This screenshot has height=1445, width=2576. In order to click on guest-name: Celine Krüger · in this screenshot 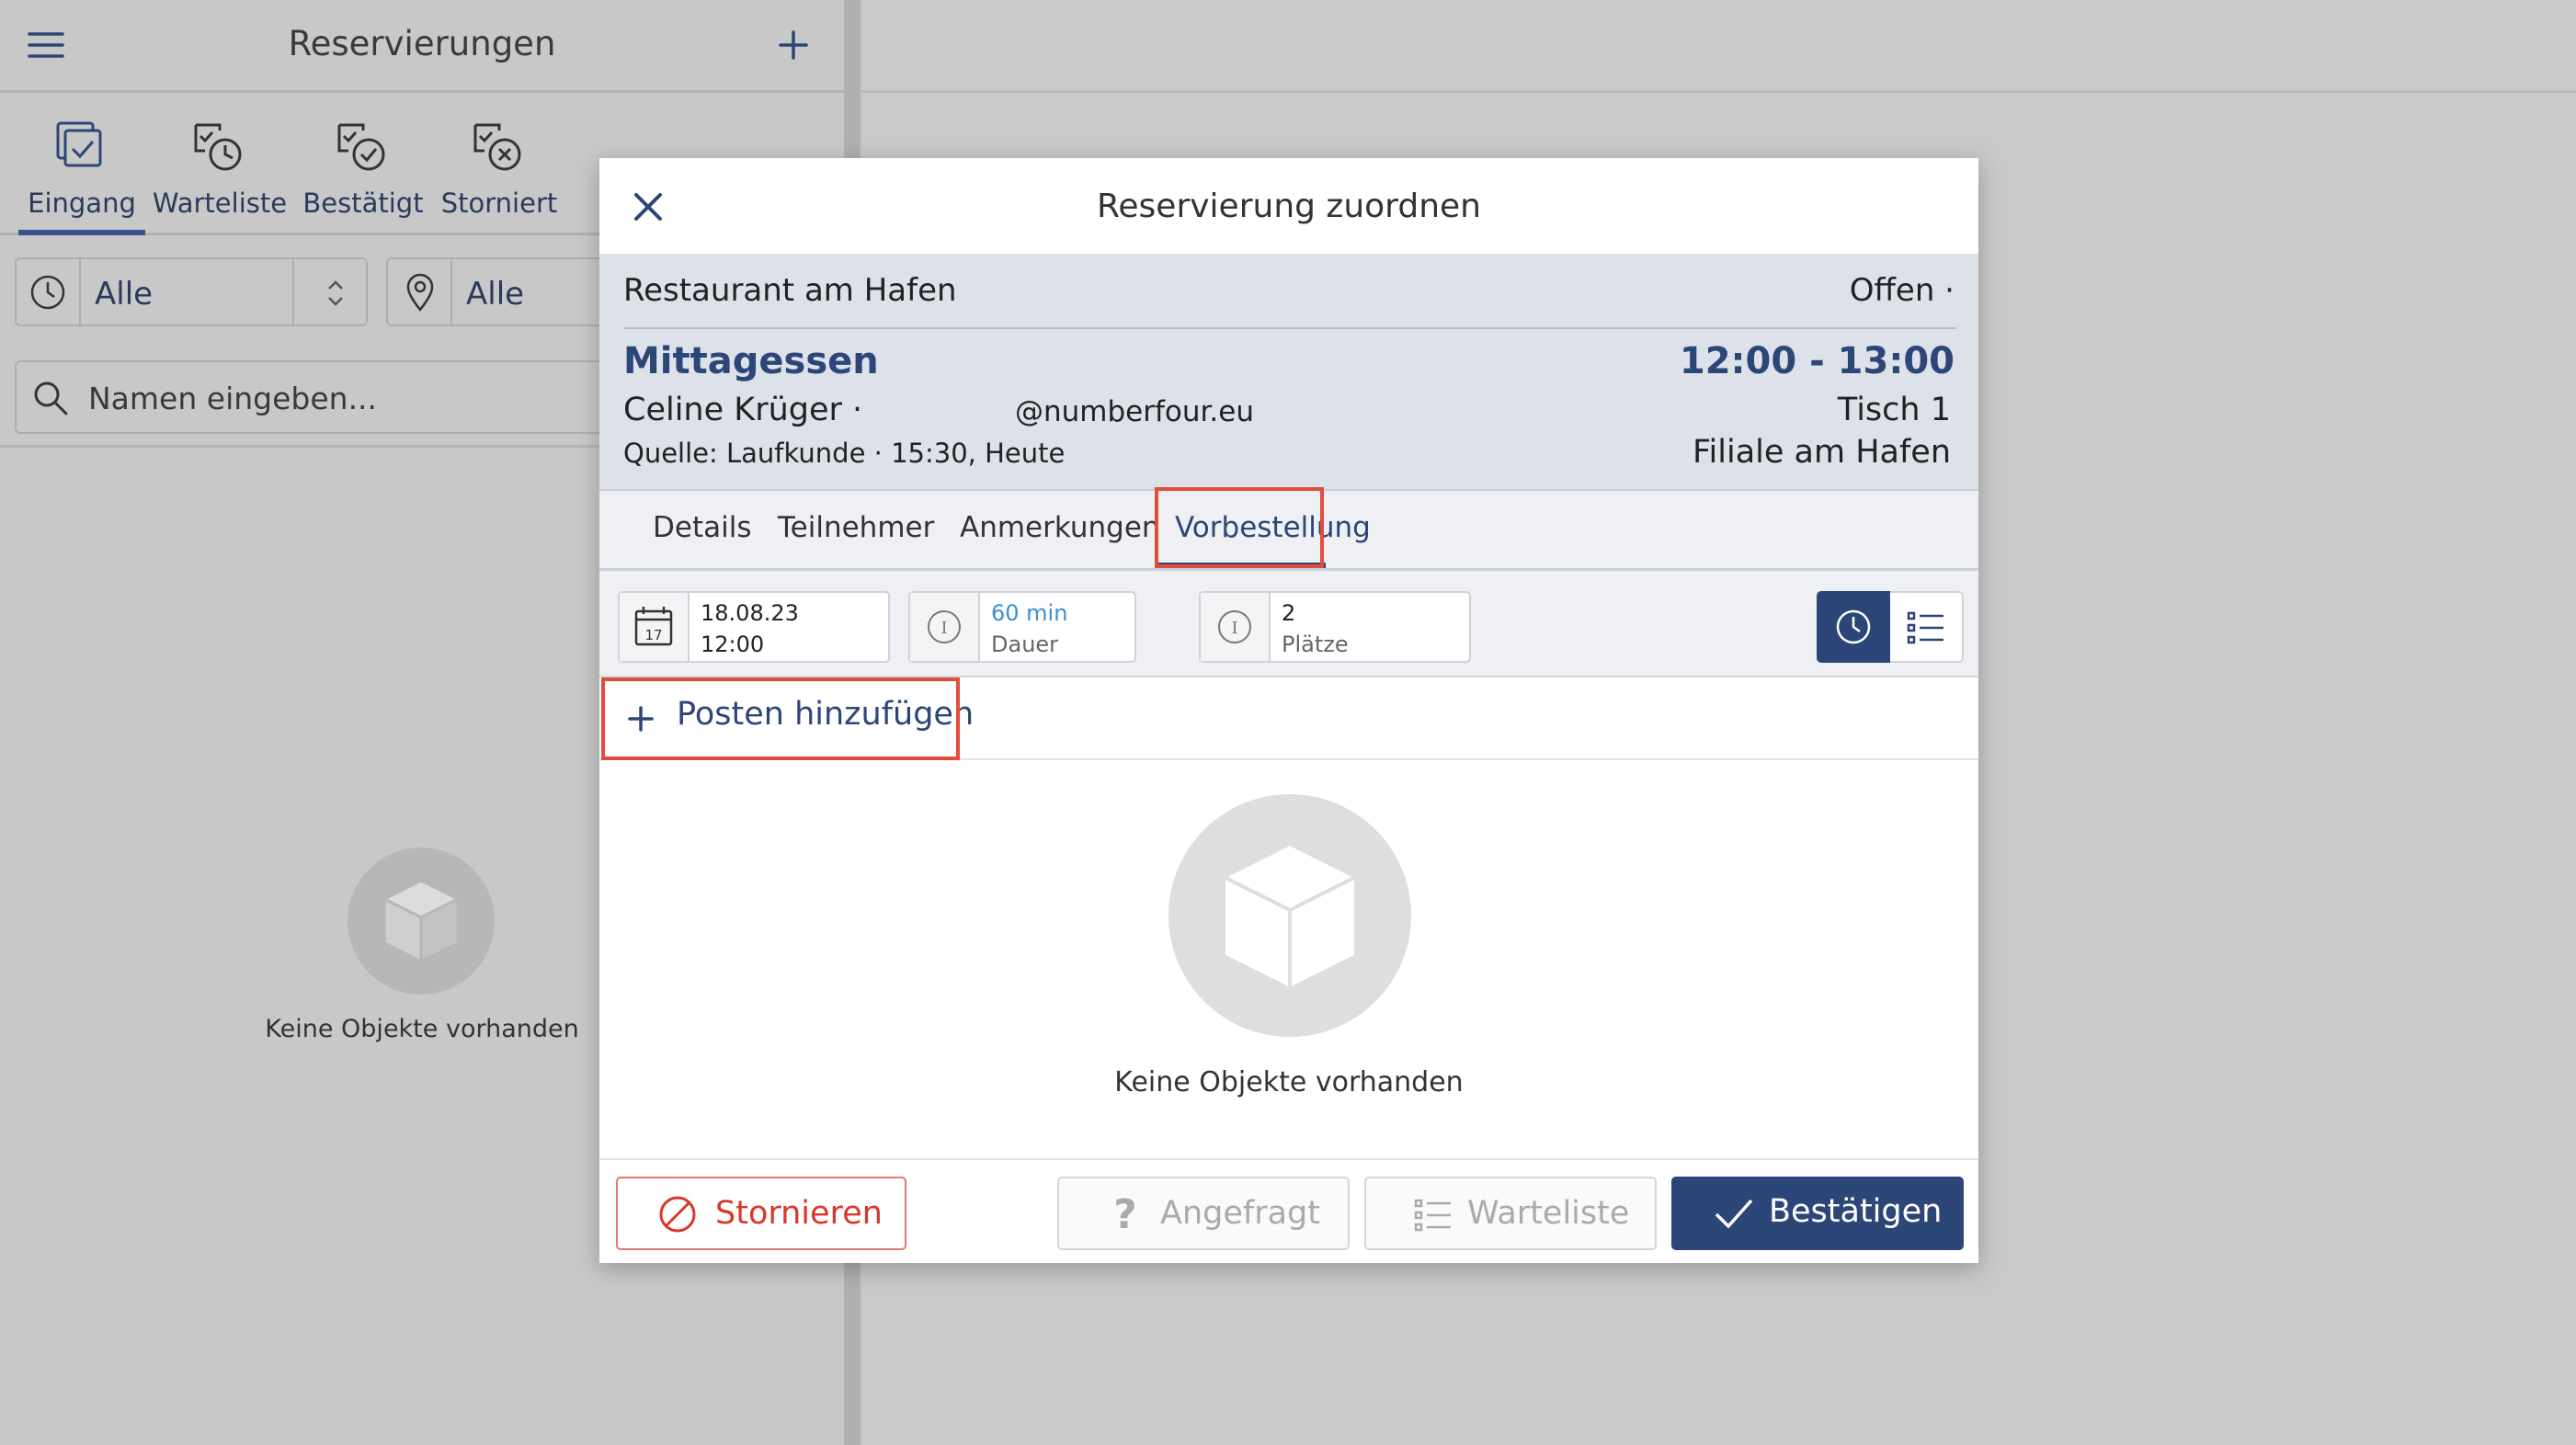, I will do `click(743, 410)`.